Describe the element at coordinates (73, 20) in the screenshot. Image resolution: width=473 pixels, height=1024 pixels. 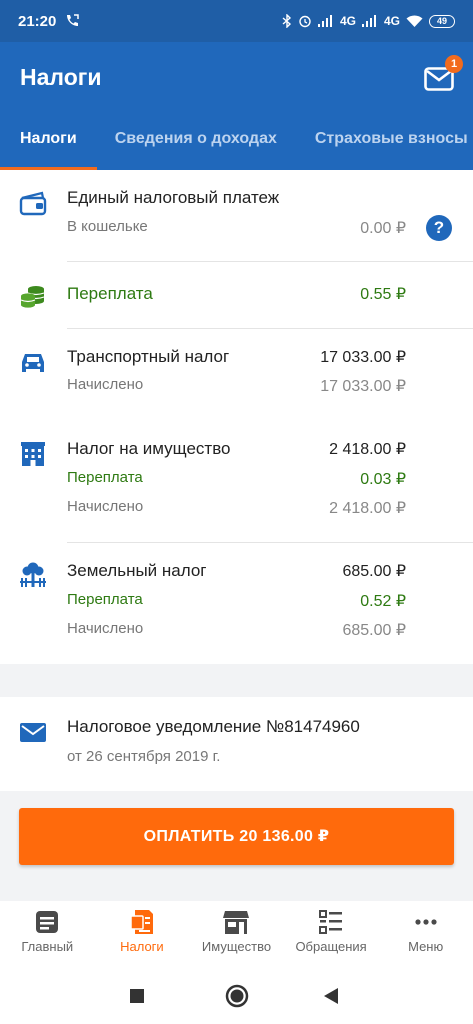
I see `call-forward-icon` at that location.